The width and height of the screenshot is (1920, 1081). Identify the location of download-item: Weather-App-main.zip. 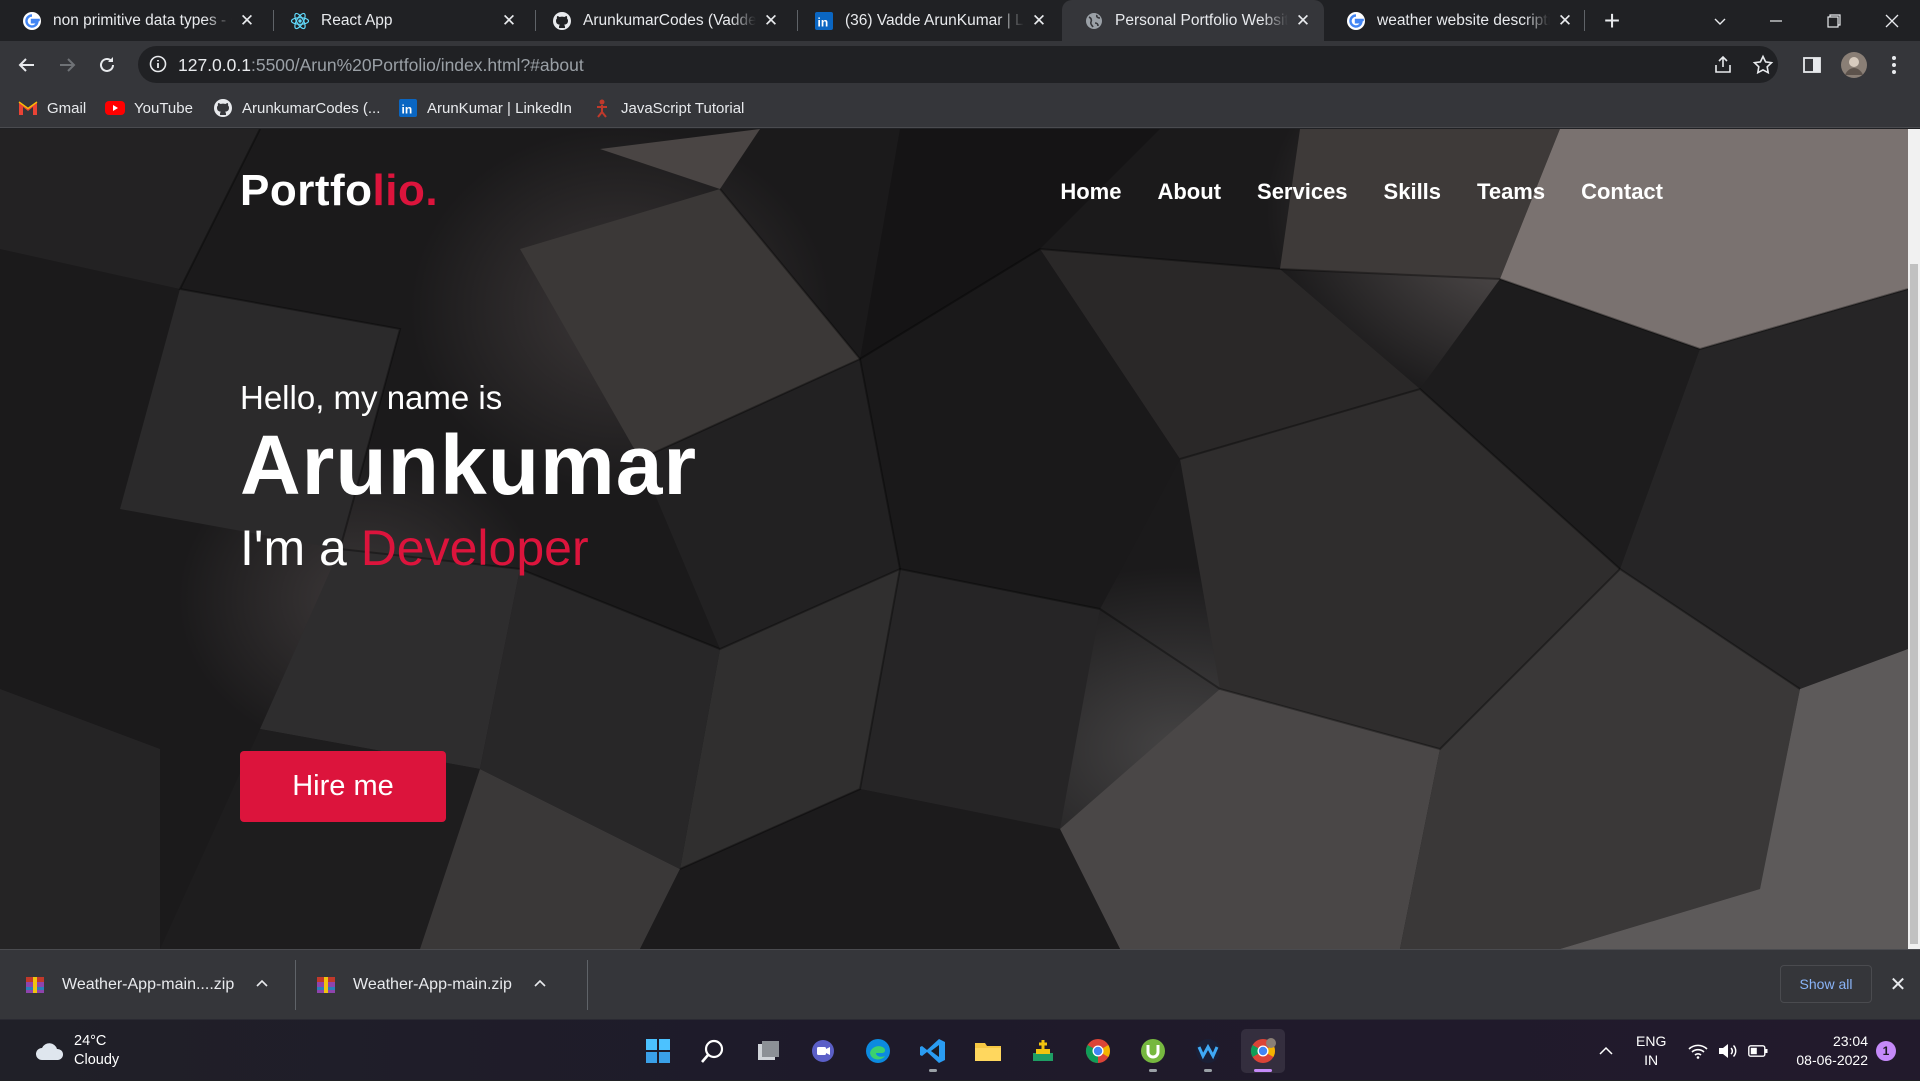
(430, 985).